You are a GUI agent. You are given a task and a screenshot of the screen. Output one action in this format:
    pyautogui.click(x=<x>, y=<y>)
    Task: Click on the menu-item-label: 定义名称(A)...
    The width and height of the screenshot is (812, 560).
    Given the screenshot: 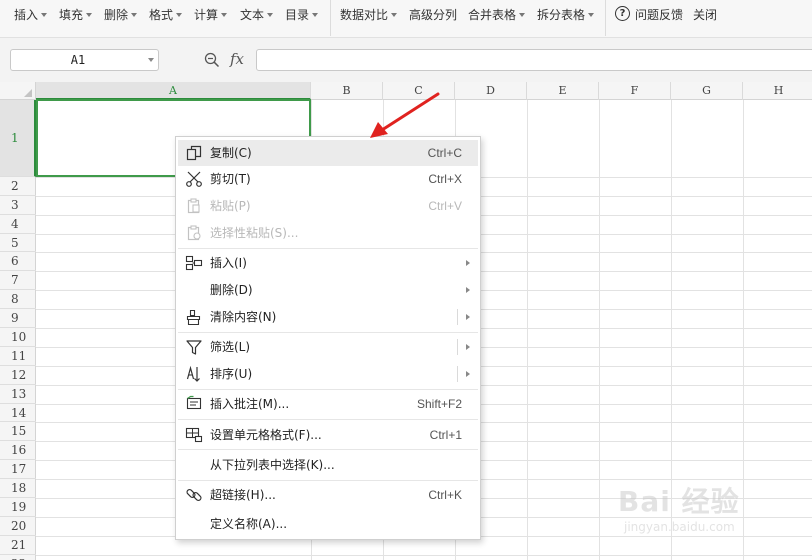 What is the action you would take?
    pyautogui.click(x=249, y=524)
    